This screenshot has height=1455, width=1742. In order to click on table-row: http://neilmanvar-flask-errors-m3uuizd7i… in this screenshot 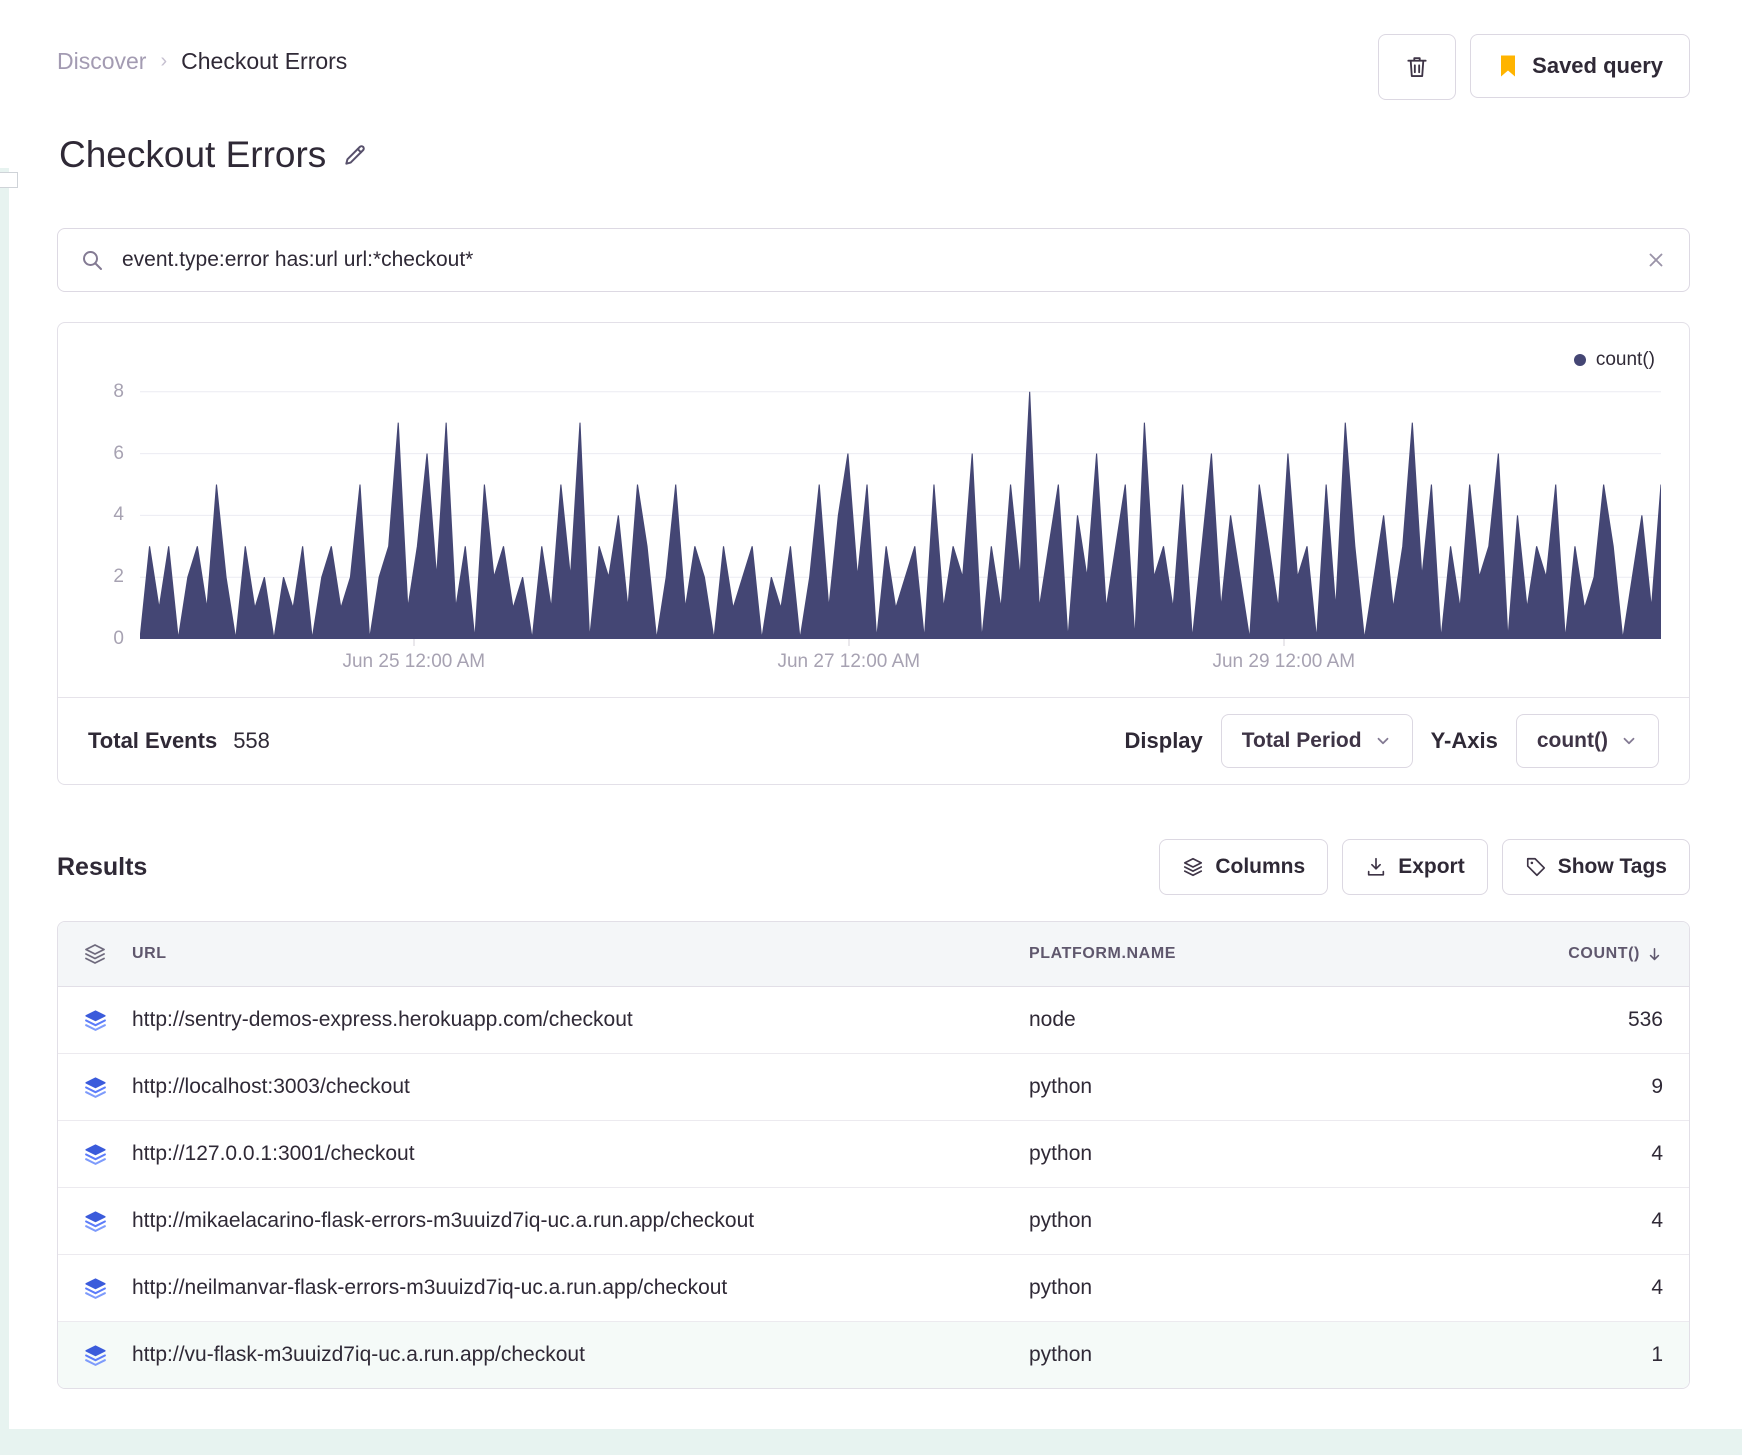, I will do `click(873, 1288)`.